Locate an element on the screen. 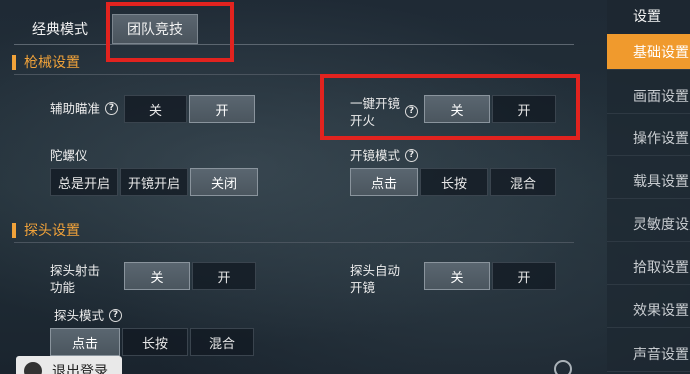 This screenshot has height=374, width=690. section-title: 探头设置 is located at coordinates (52, 231).